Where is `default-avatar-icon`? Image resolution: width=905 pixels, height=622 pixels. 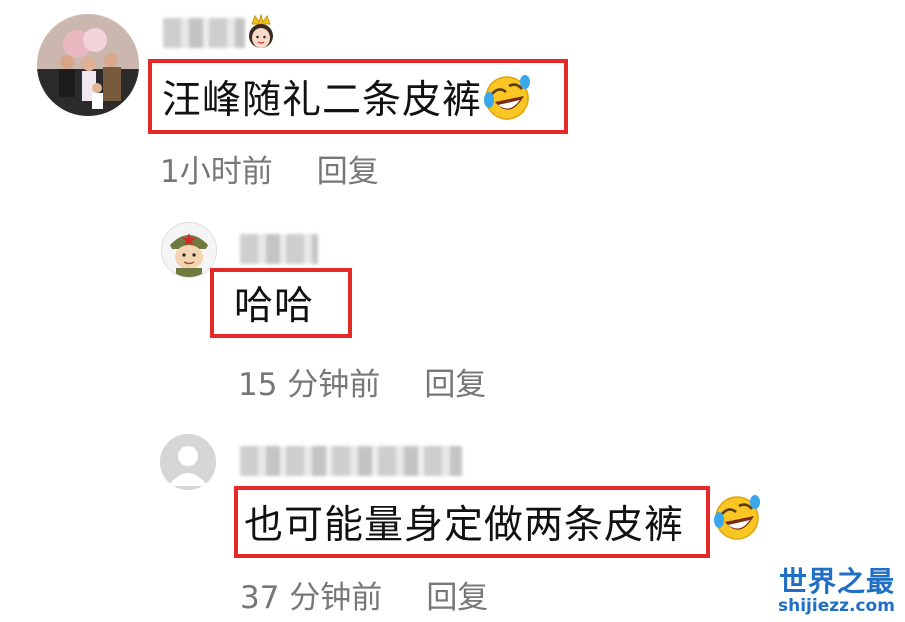
default-avatar-icon is located at coordinates (188, 462).